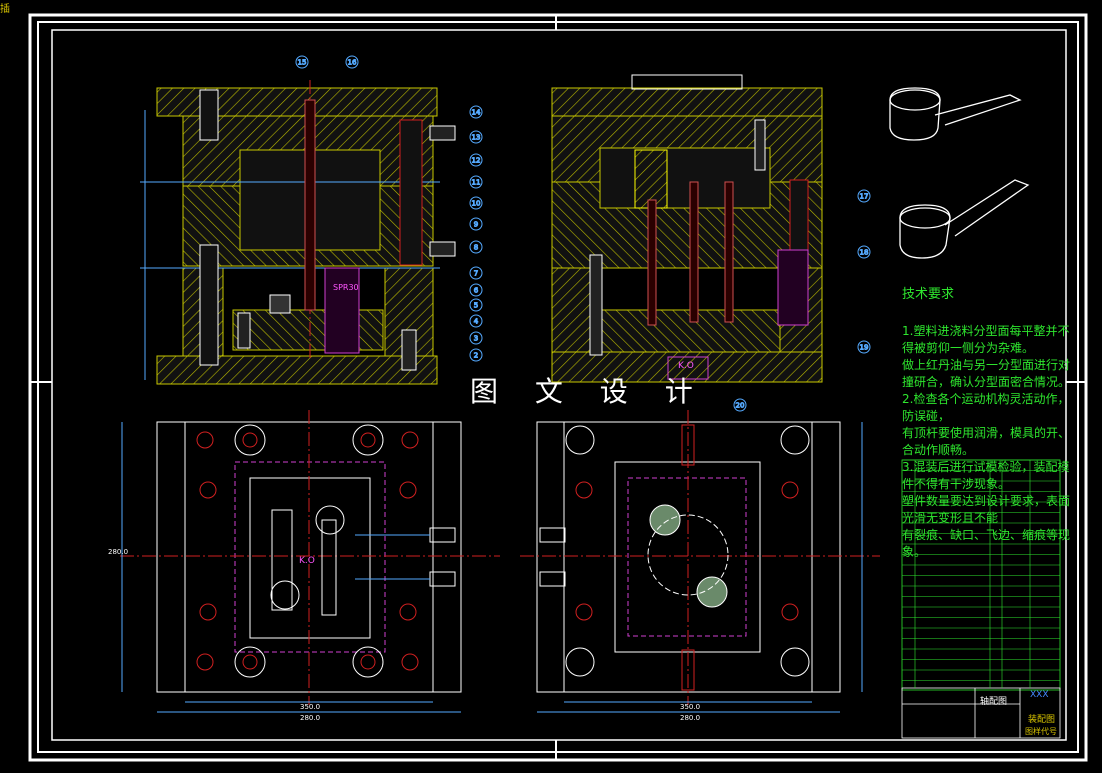  Describe the element at coordinates (476, 339) in the screenshot. I see `balloon-number: 3` at that location.